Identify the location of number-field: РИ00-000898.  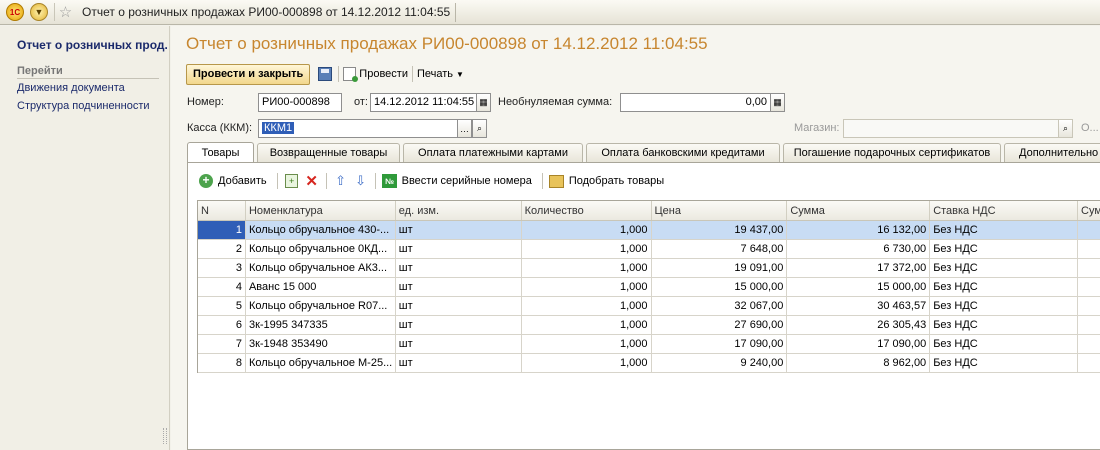
(300, 102).